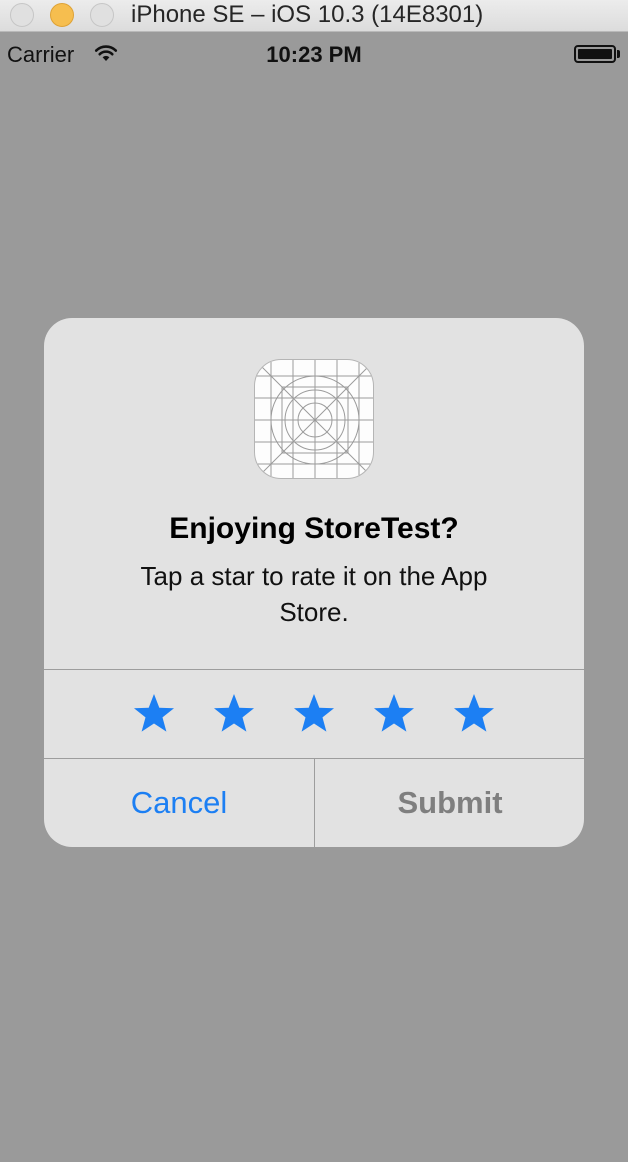  I want to click on battery-level-fill, so click(595, 54).